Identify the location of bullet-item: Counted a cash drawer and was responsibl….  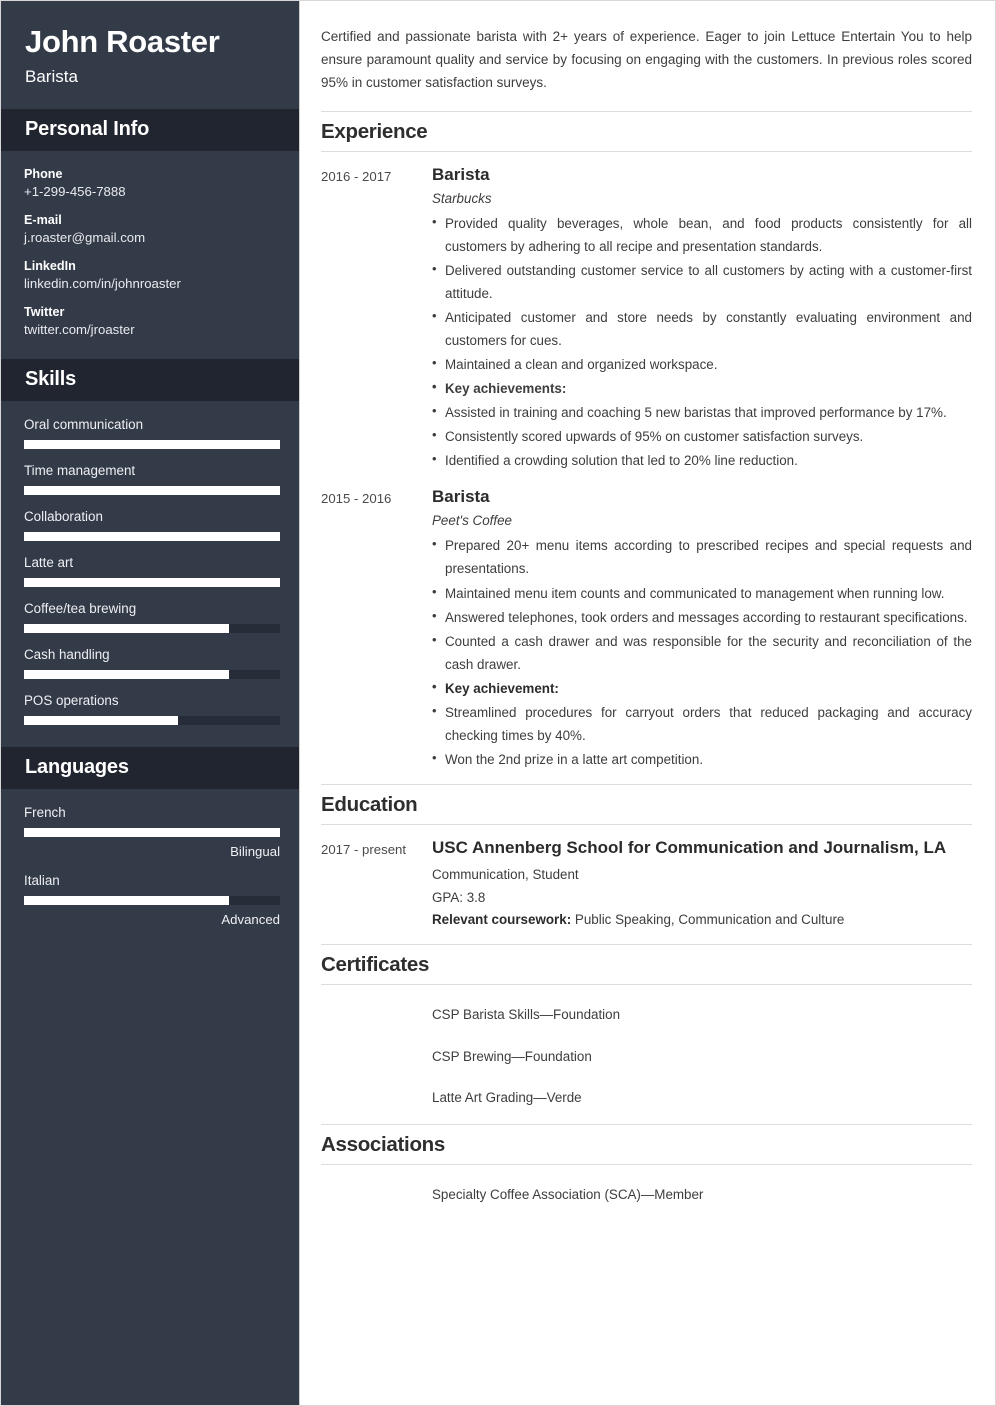
(702, 652).